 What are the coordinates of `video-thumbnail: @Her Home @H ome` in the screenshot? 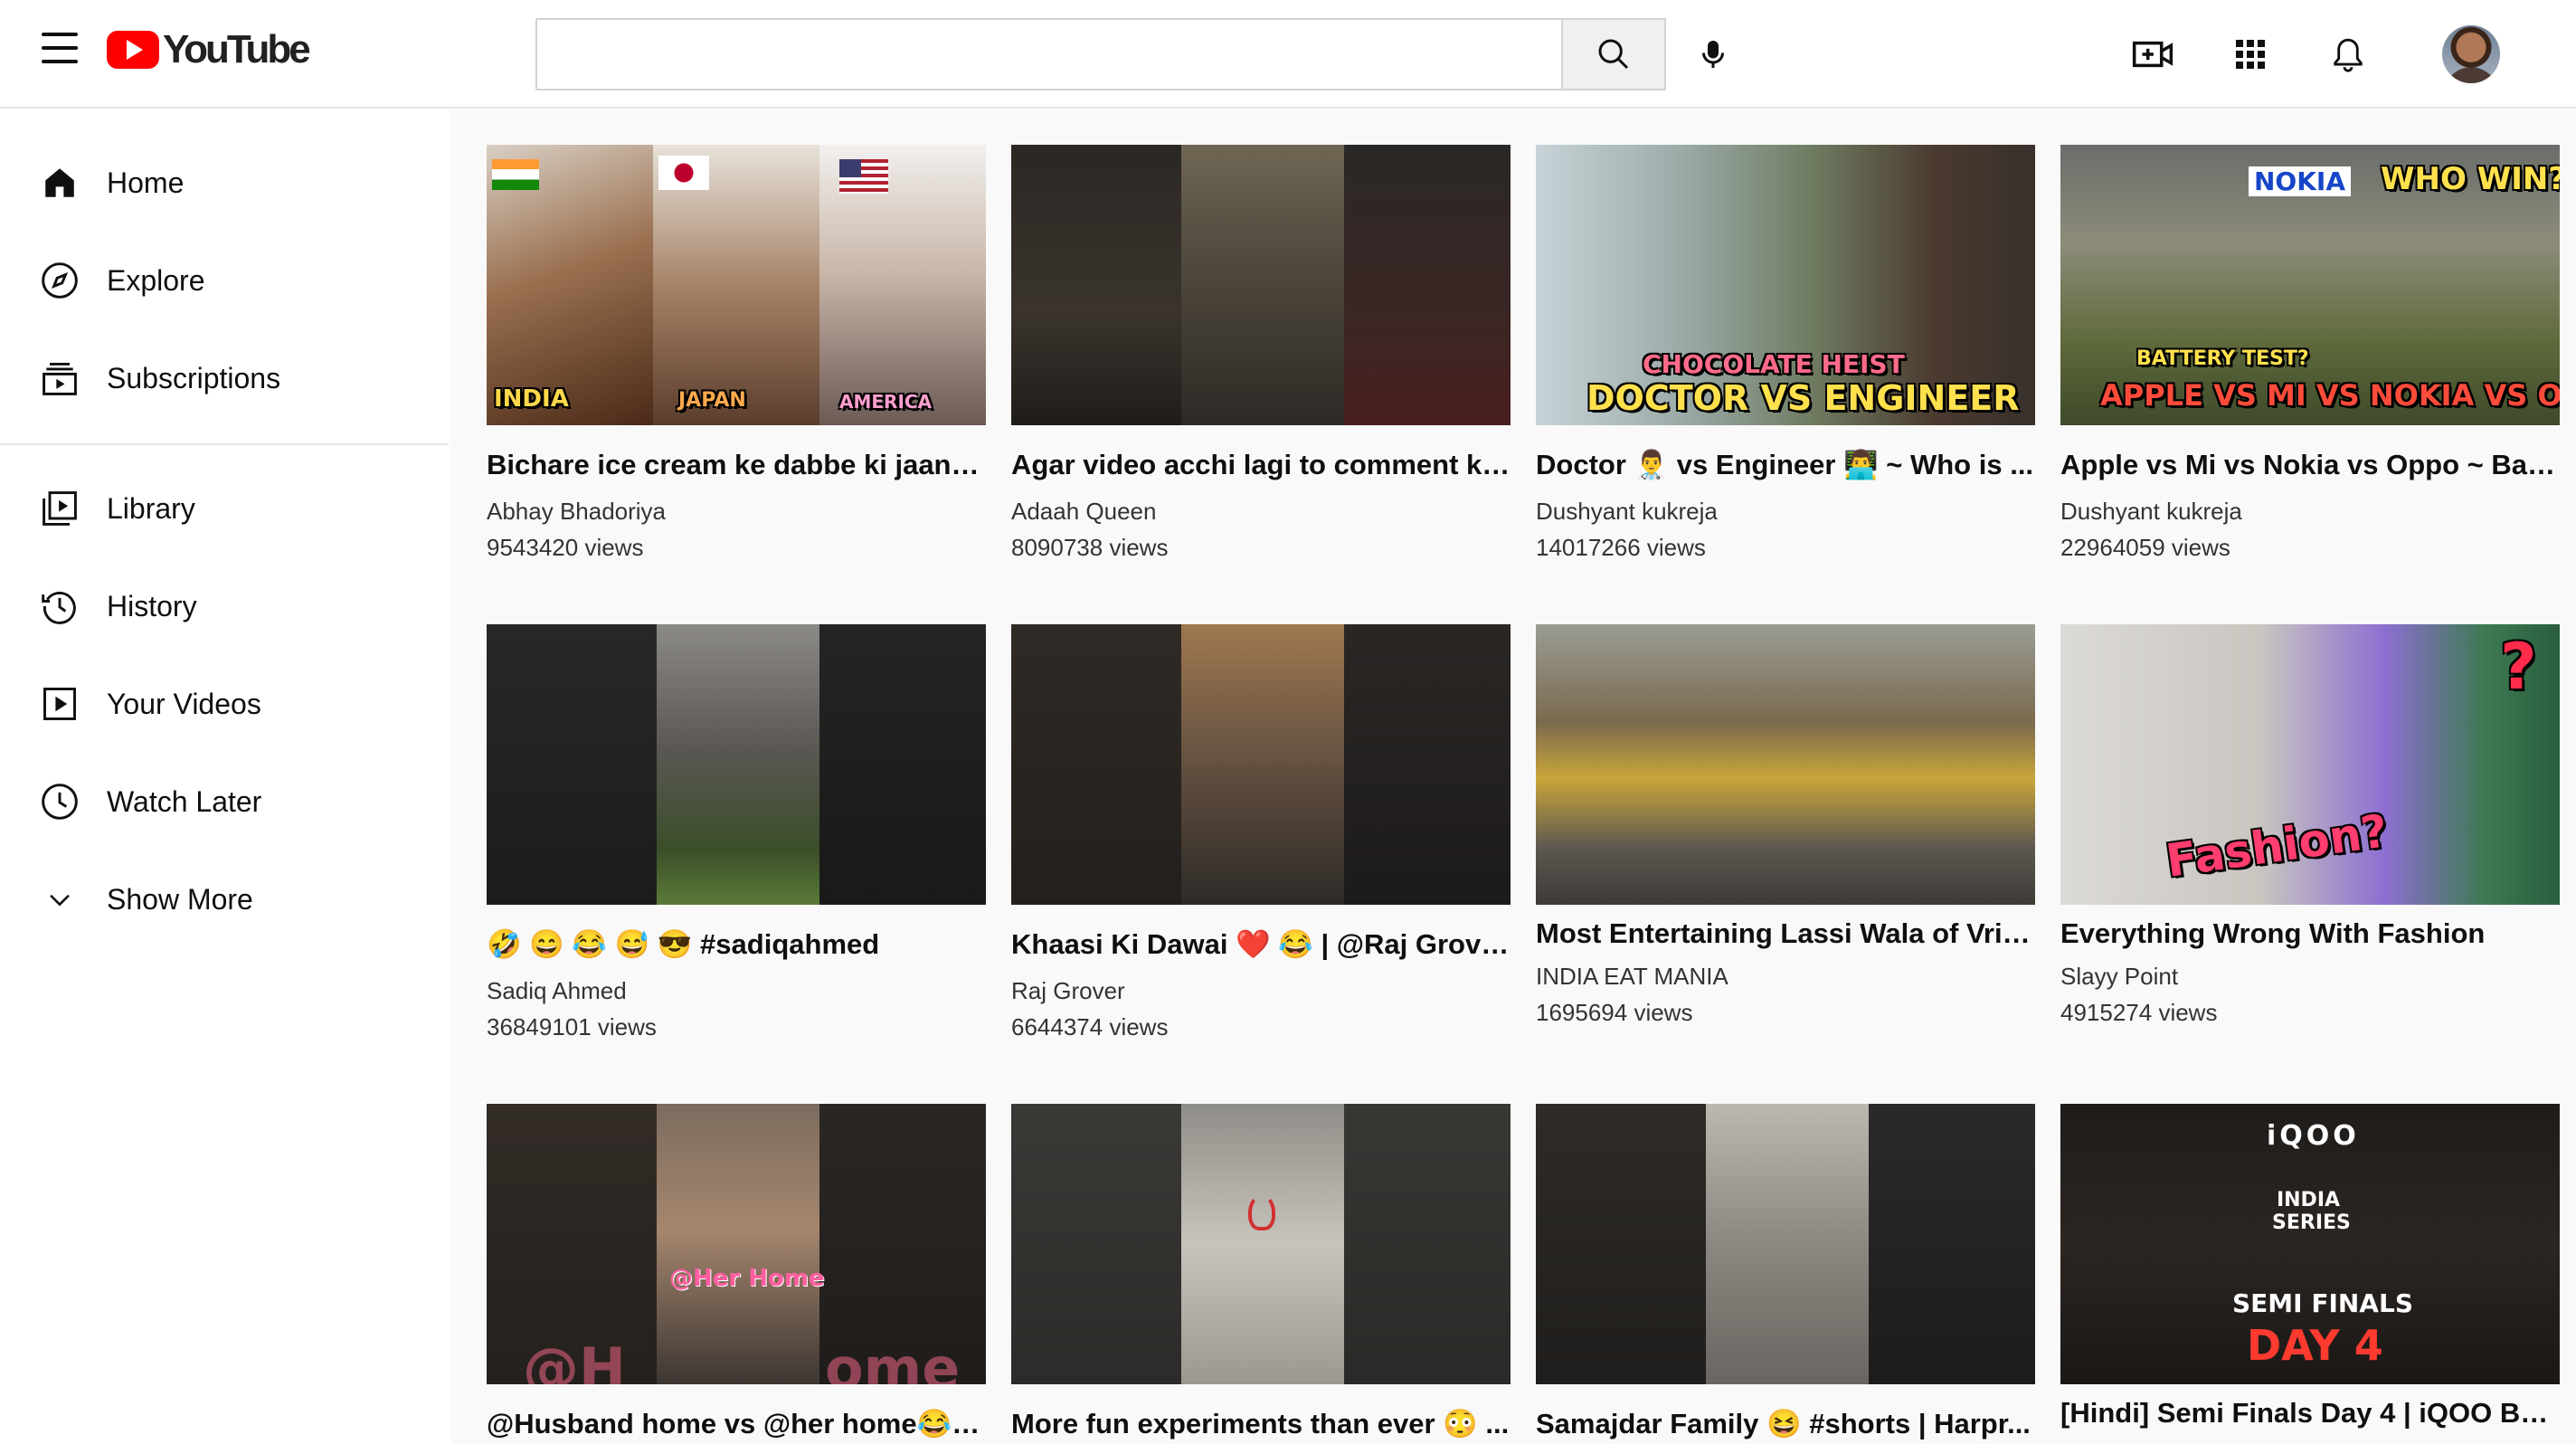 It's located at (736, 1244).